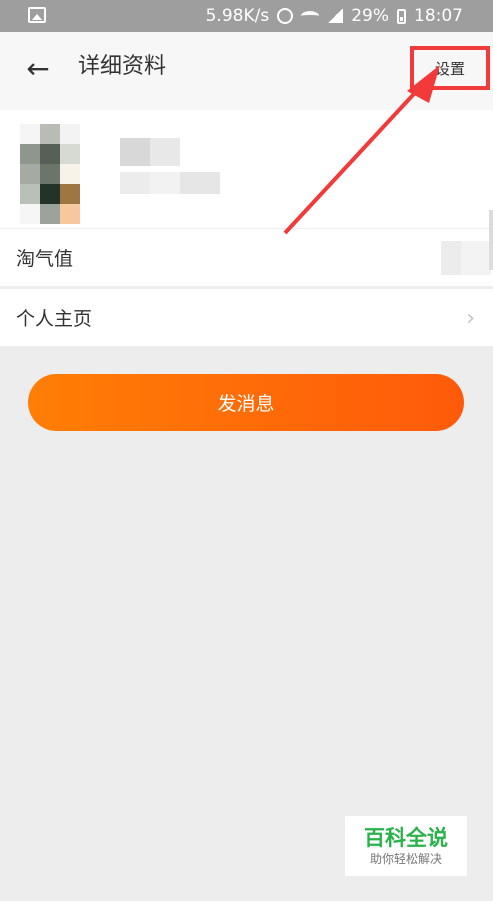 The image size is (493, 901). Describe the element at coordinates (37, 15) in the screenshot. I see `gallery-icon` at that location.